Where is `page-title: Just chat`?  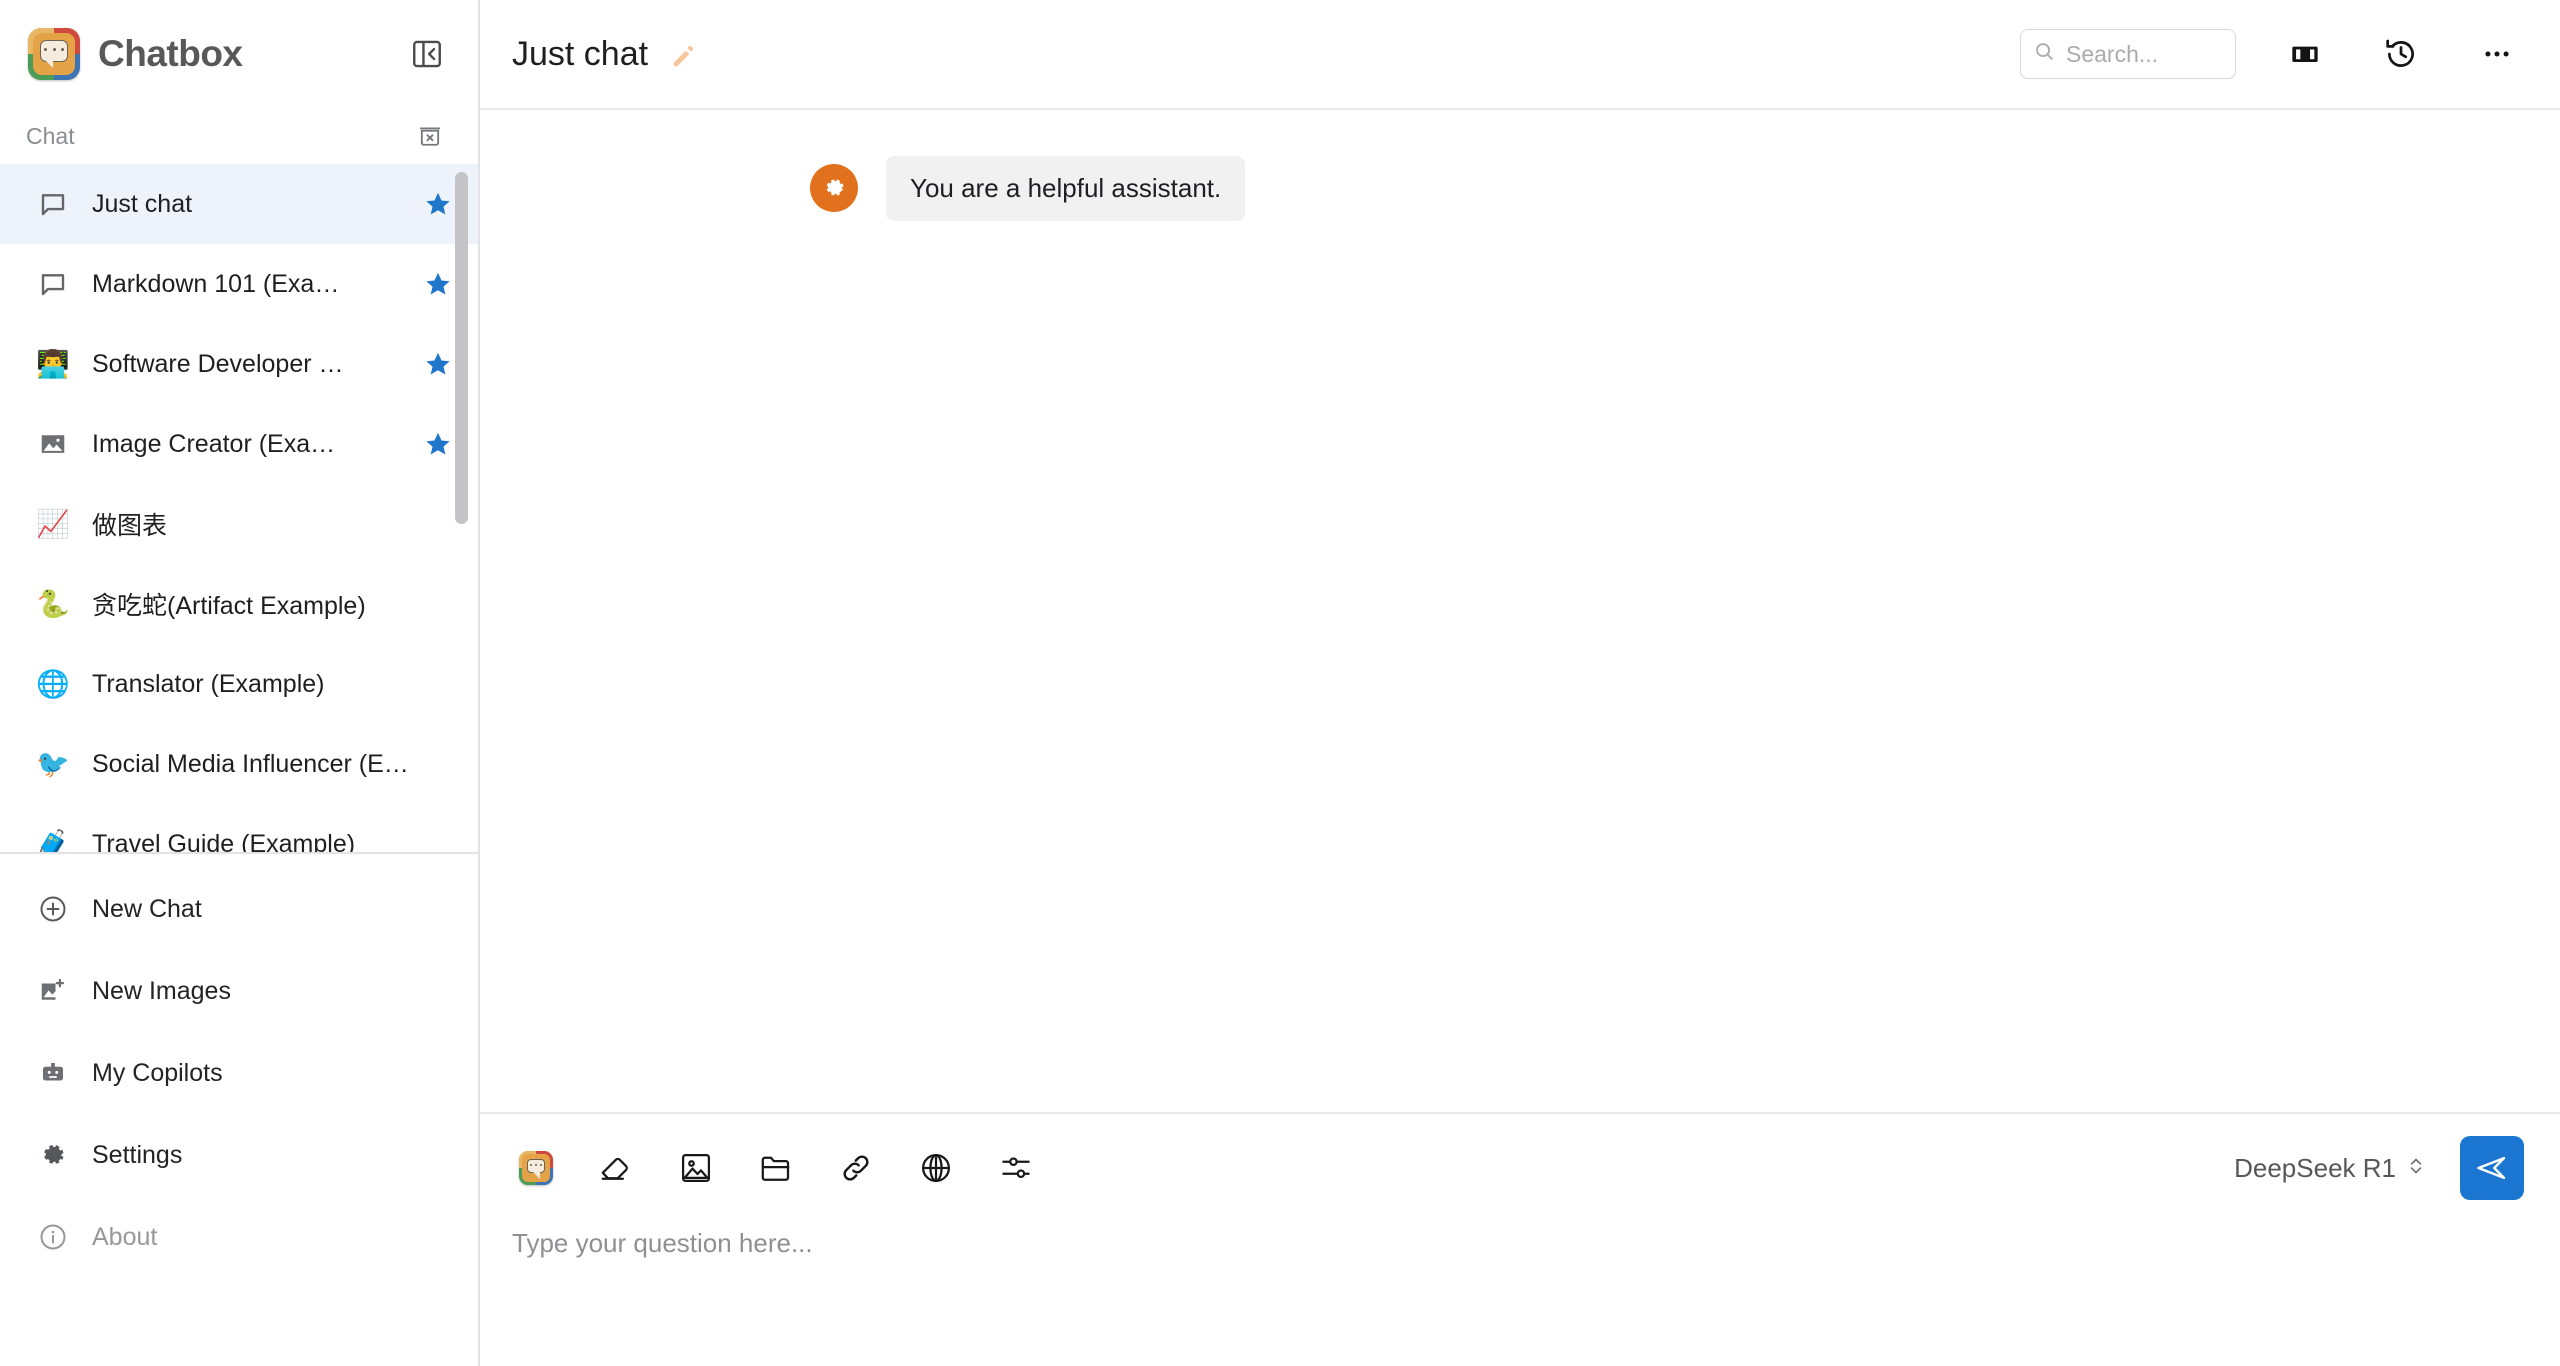
page-title: Just chat is located at coordinates (580, 53).